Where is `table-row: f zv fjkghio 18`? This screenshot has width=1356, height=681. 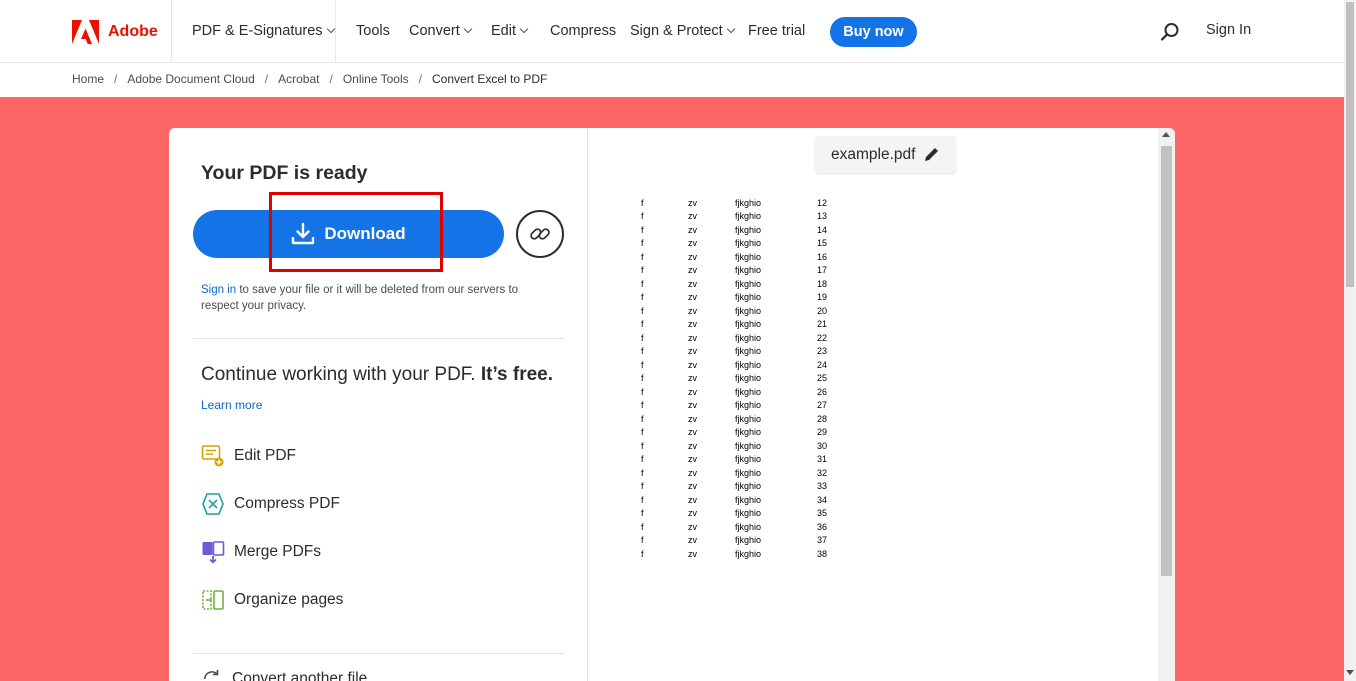 table-row: f zv fjkghio 18 is located at coordinates (744, 284).